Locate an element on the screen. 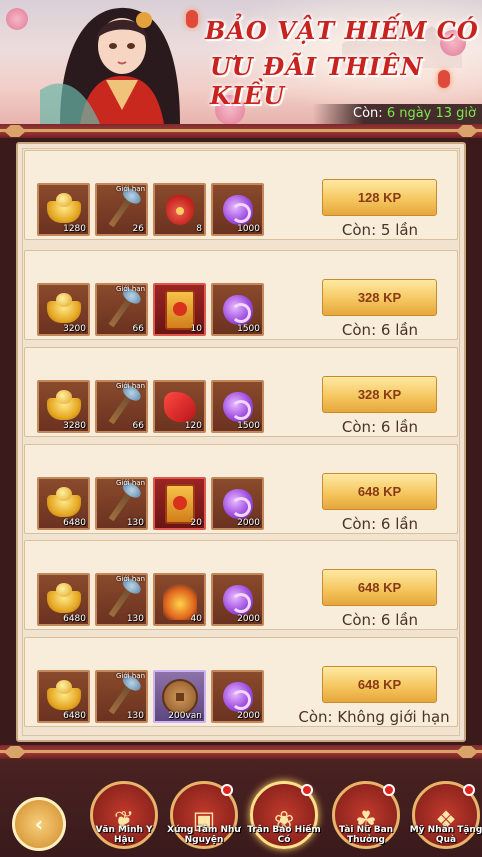 Image resolution: width=482 pixels, height=857 pixels. nav-tab: ❖ Mỹ Nhân Tặng Quà is located at coordinates (445, 815).